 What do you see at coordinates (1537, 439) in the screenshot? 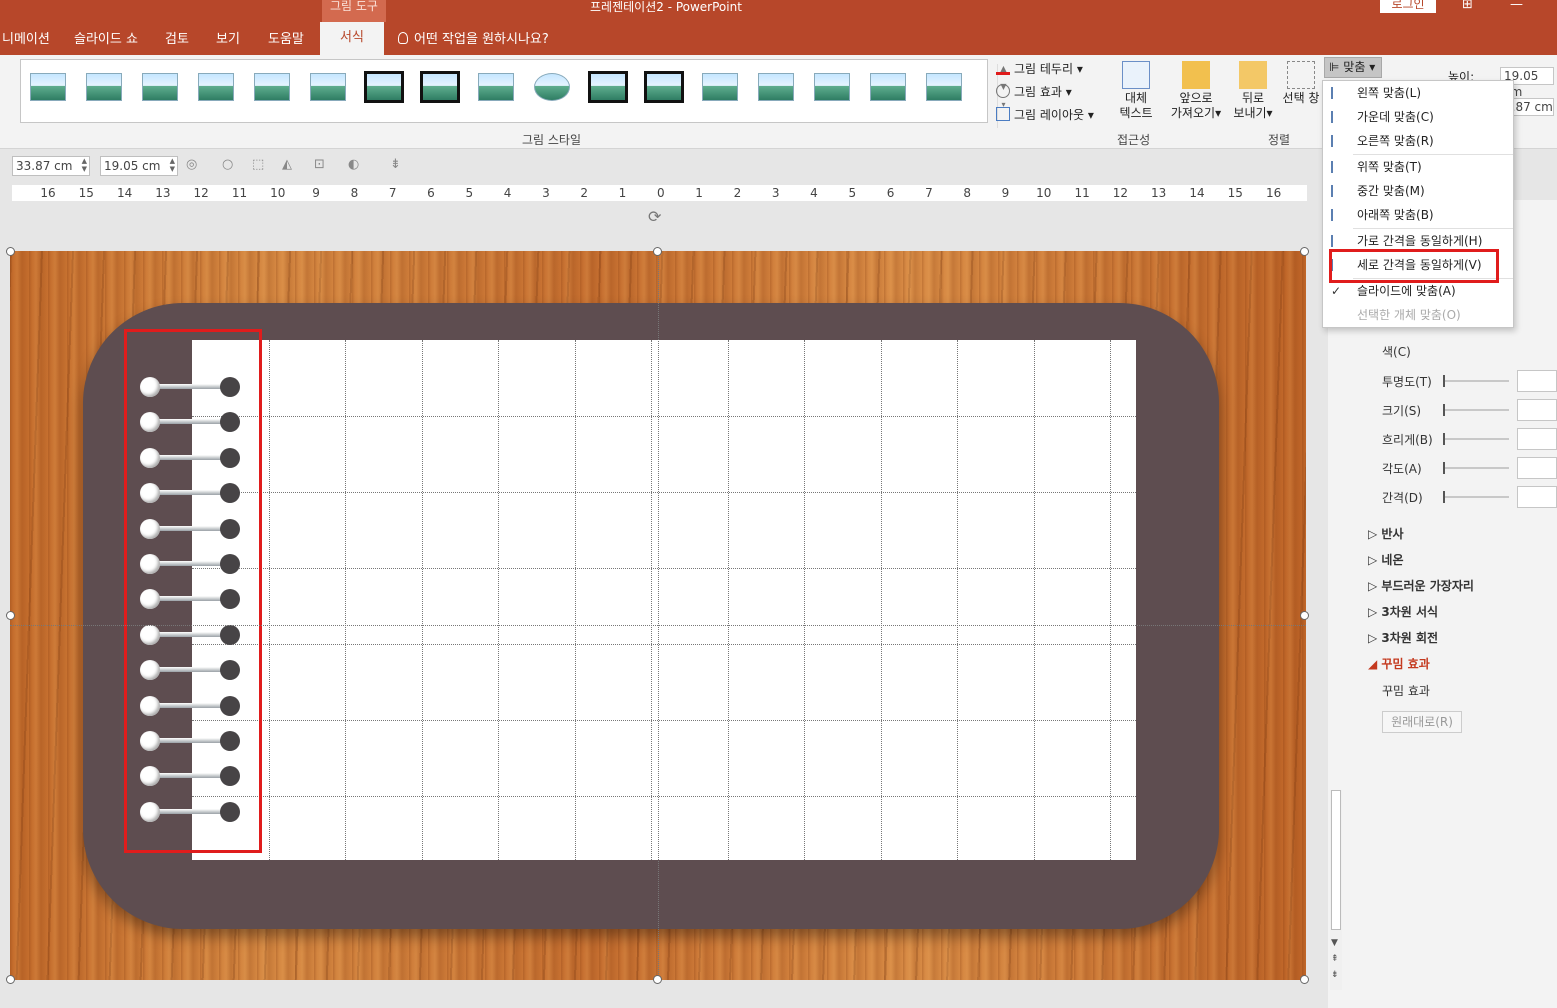
I see `blur-input` at bounding box center [1537, 439].